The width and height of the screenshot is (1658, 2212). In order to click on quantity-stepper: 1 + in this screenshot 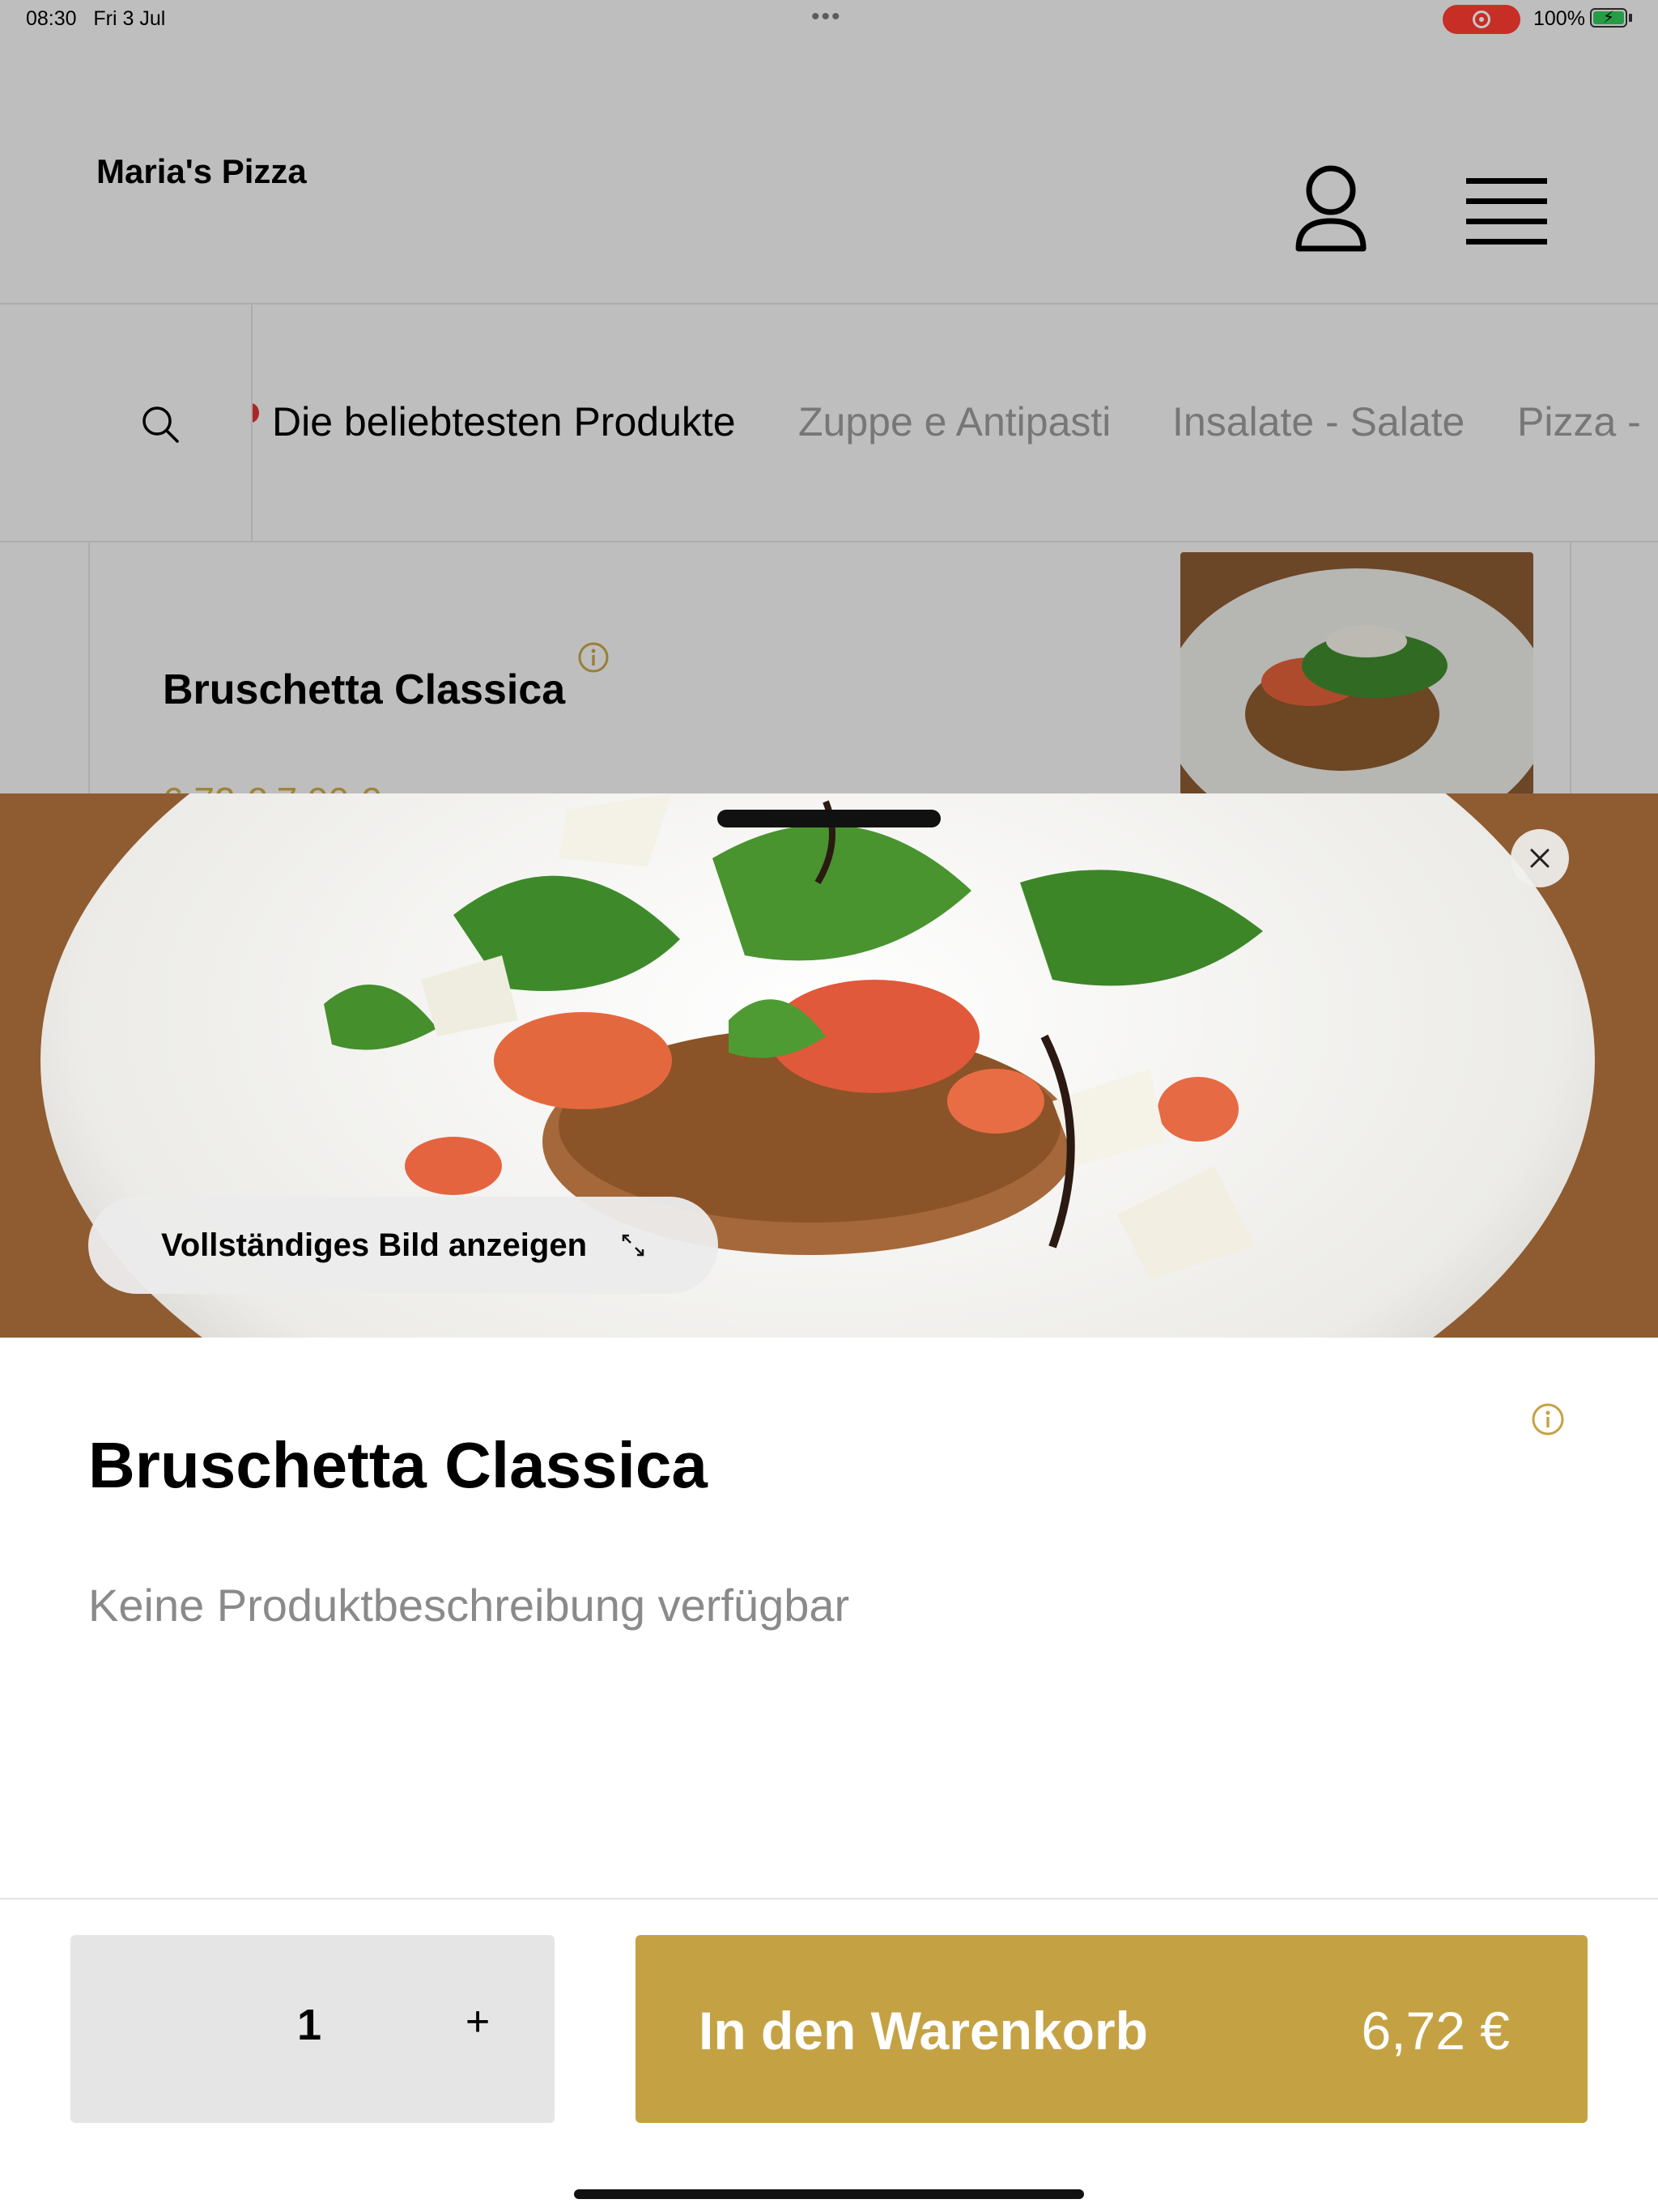, I will do `click(312, 2029)`.